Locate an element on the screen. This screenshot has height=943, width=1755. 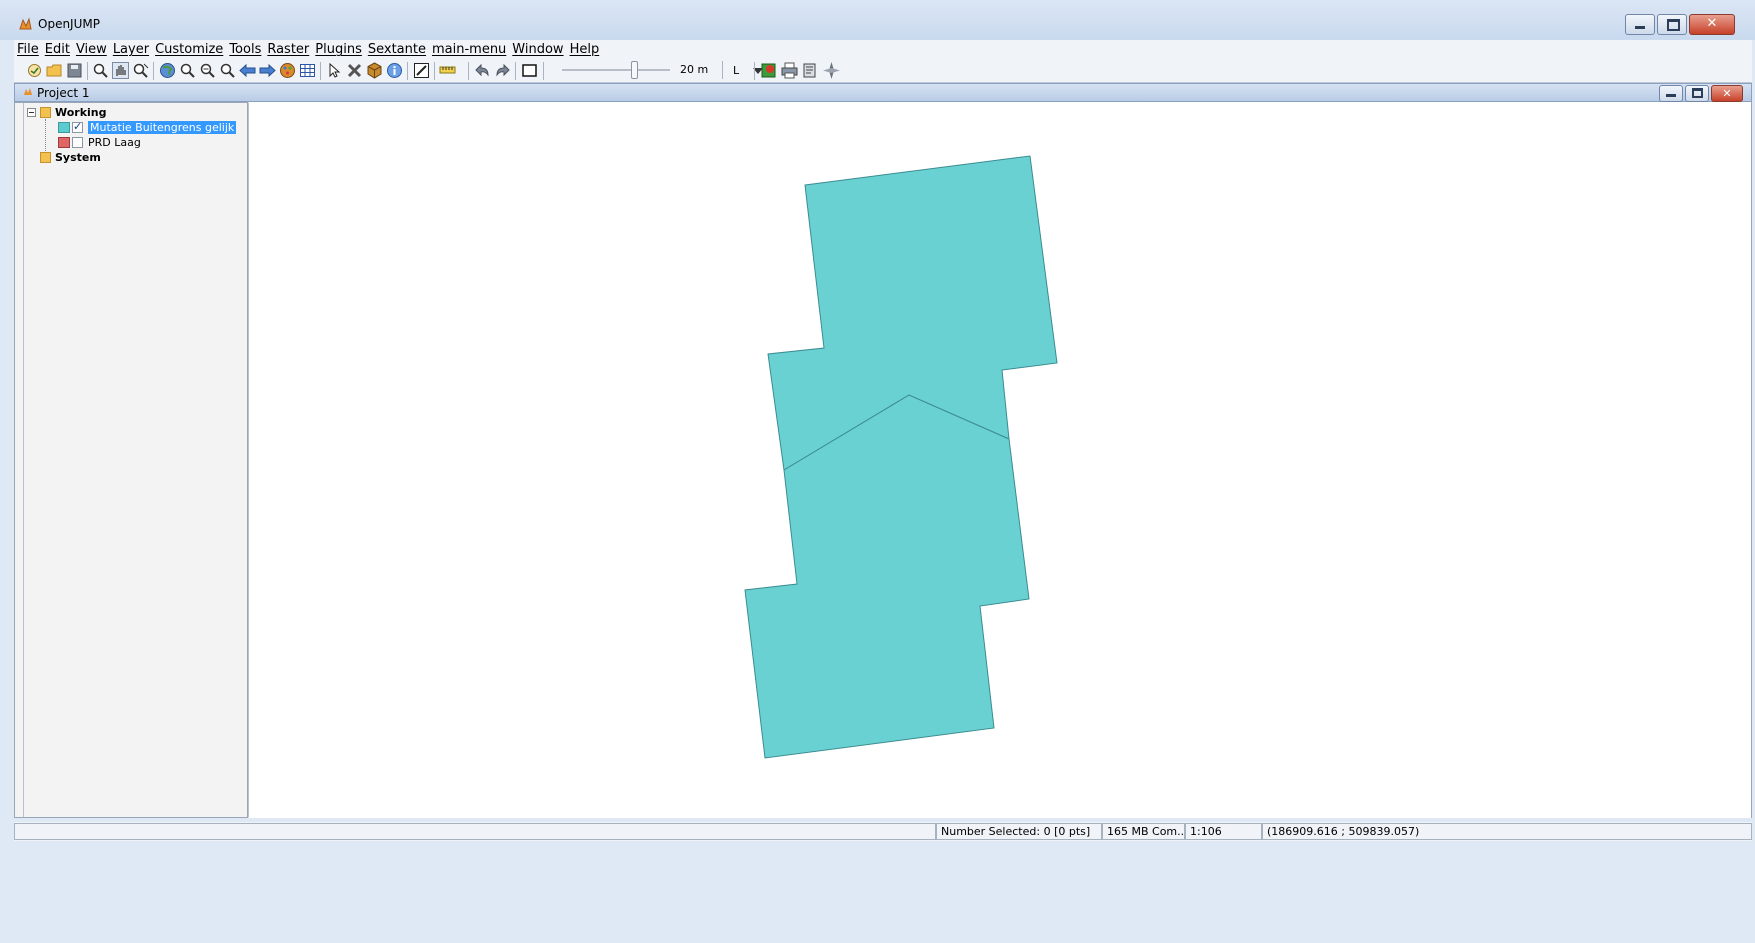
restore-icon is located at coordinates (1697, 93).